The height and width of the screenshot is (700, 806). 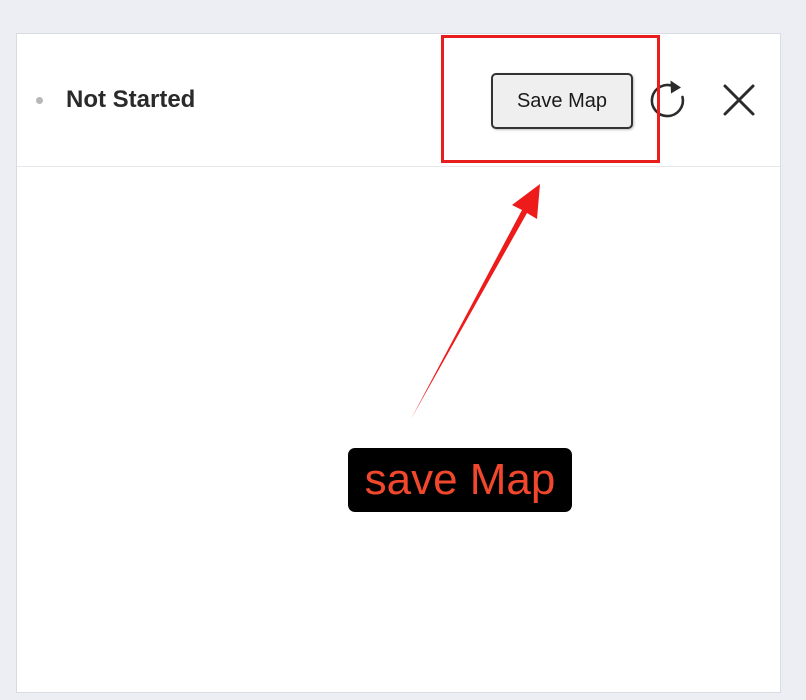 I want to click on annotation-callout: save Map, so click(x=460, y=480).